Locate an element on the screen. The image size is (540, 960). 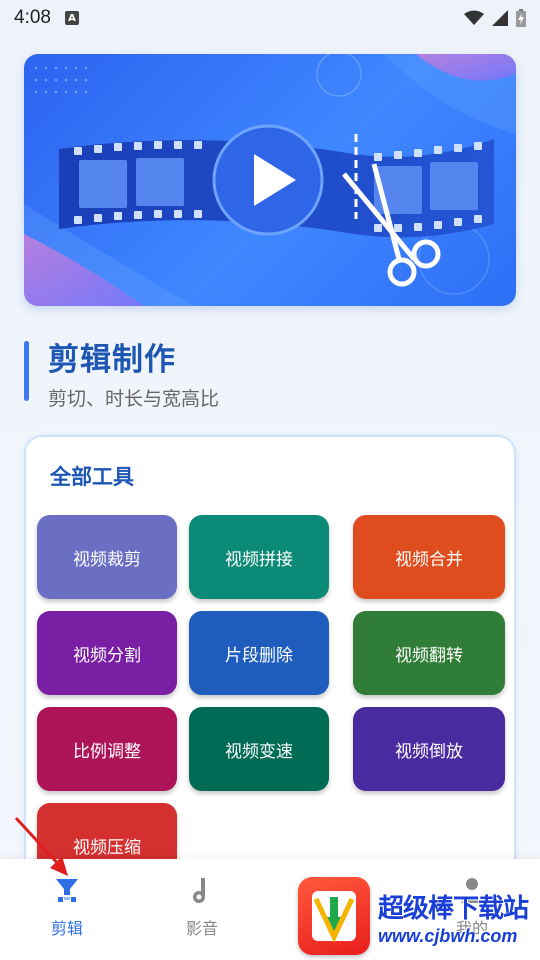
nav-item-media: 影音 is located at coordinates (202, 909).